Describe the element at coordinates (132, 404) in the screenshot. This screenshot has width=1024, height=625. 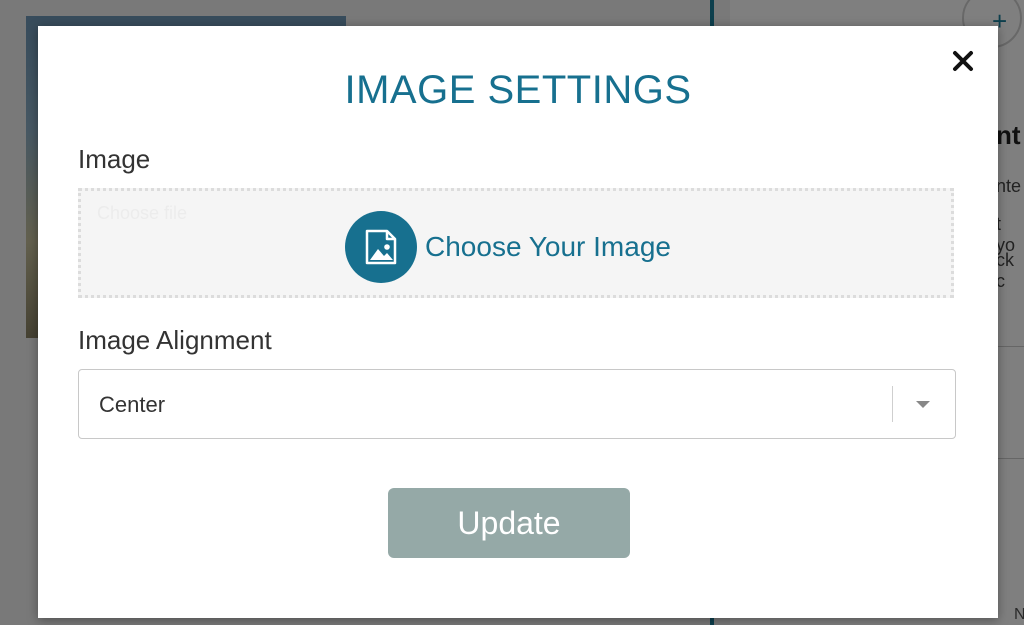
I see `image-alignment-value: Center` at that location.